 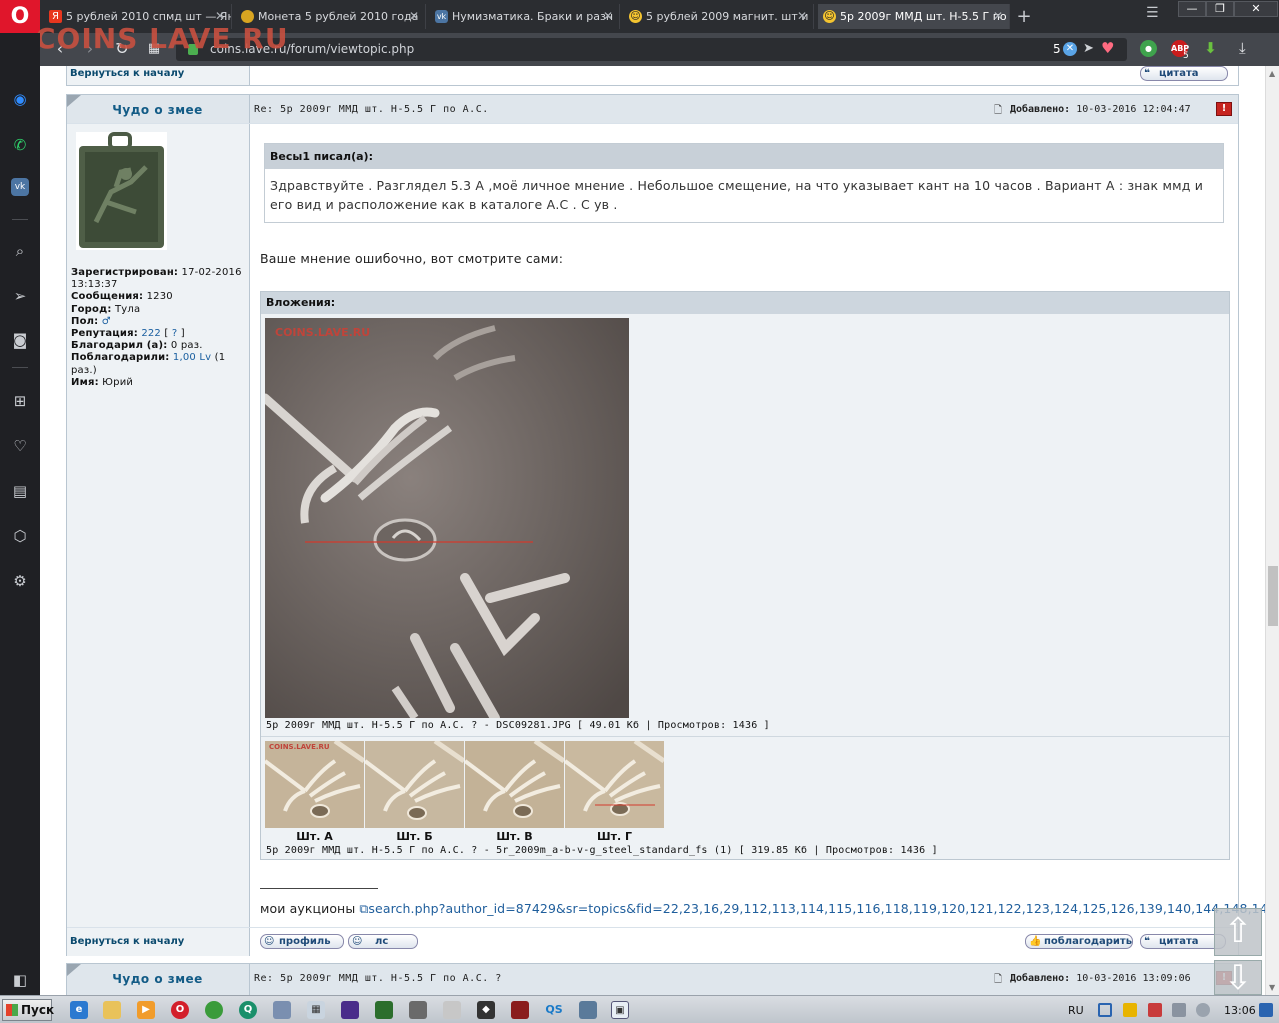 I want to click on tab-vk: vk Нумизматика. Браки и разн ✕, so click(x=525, y=16).